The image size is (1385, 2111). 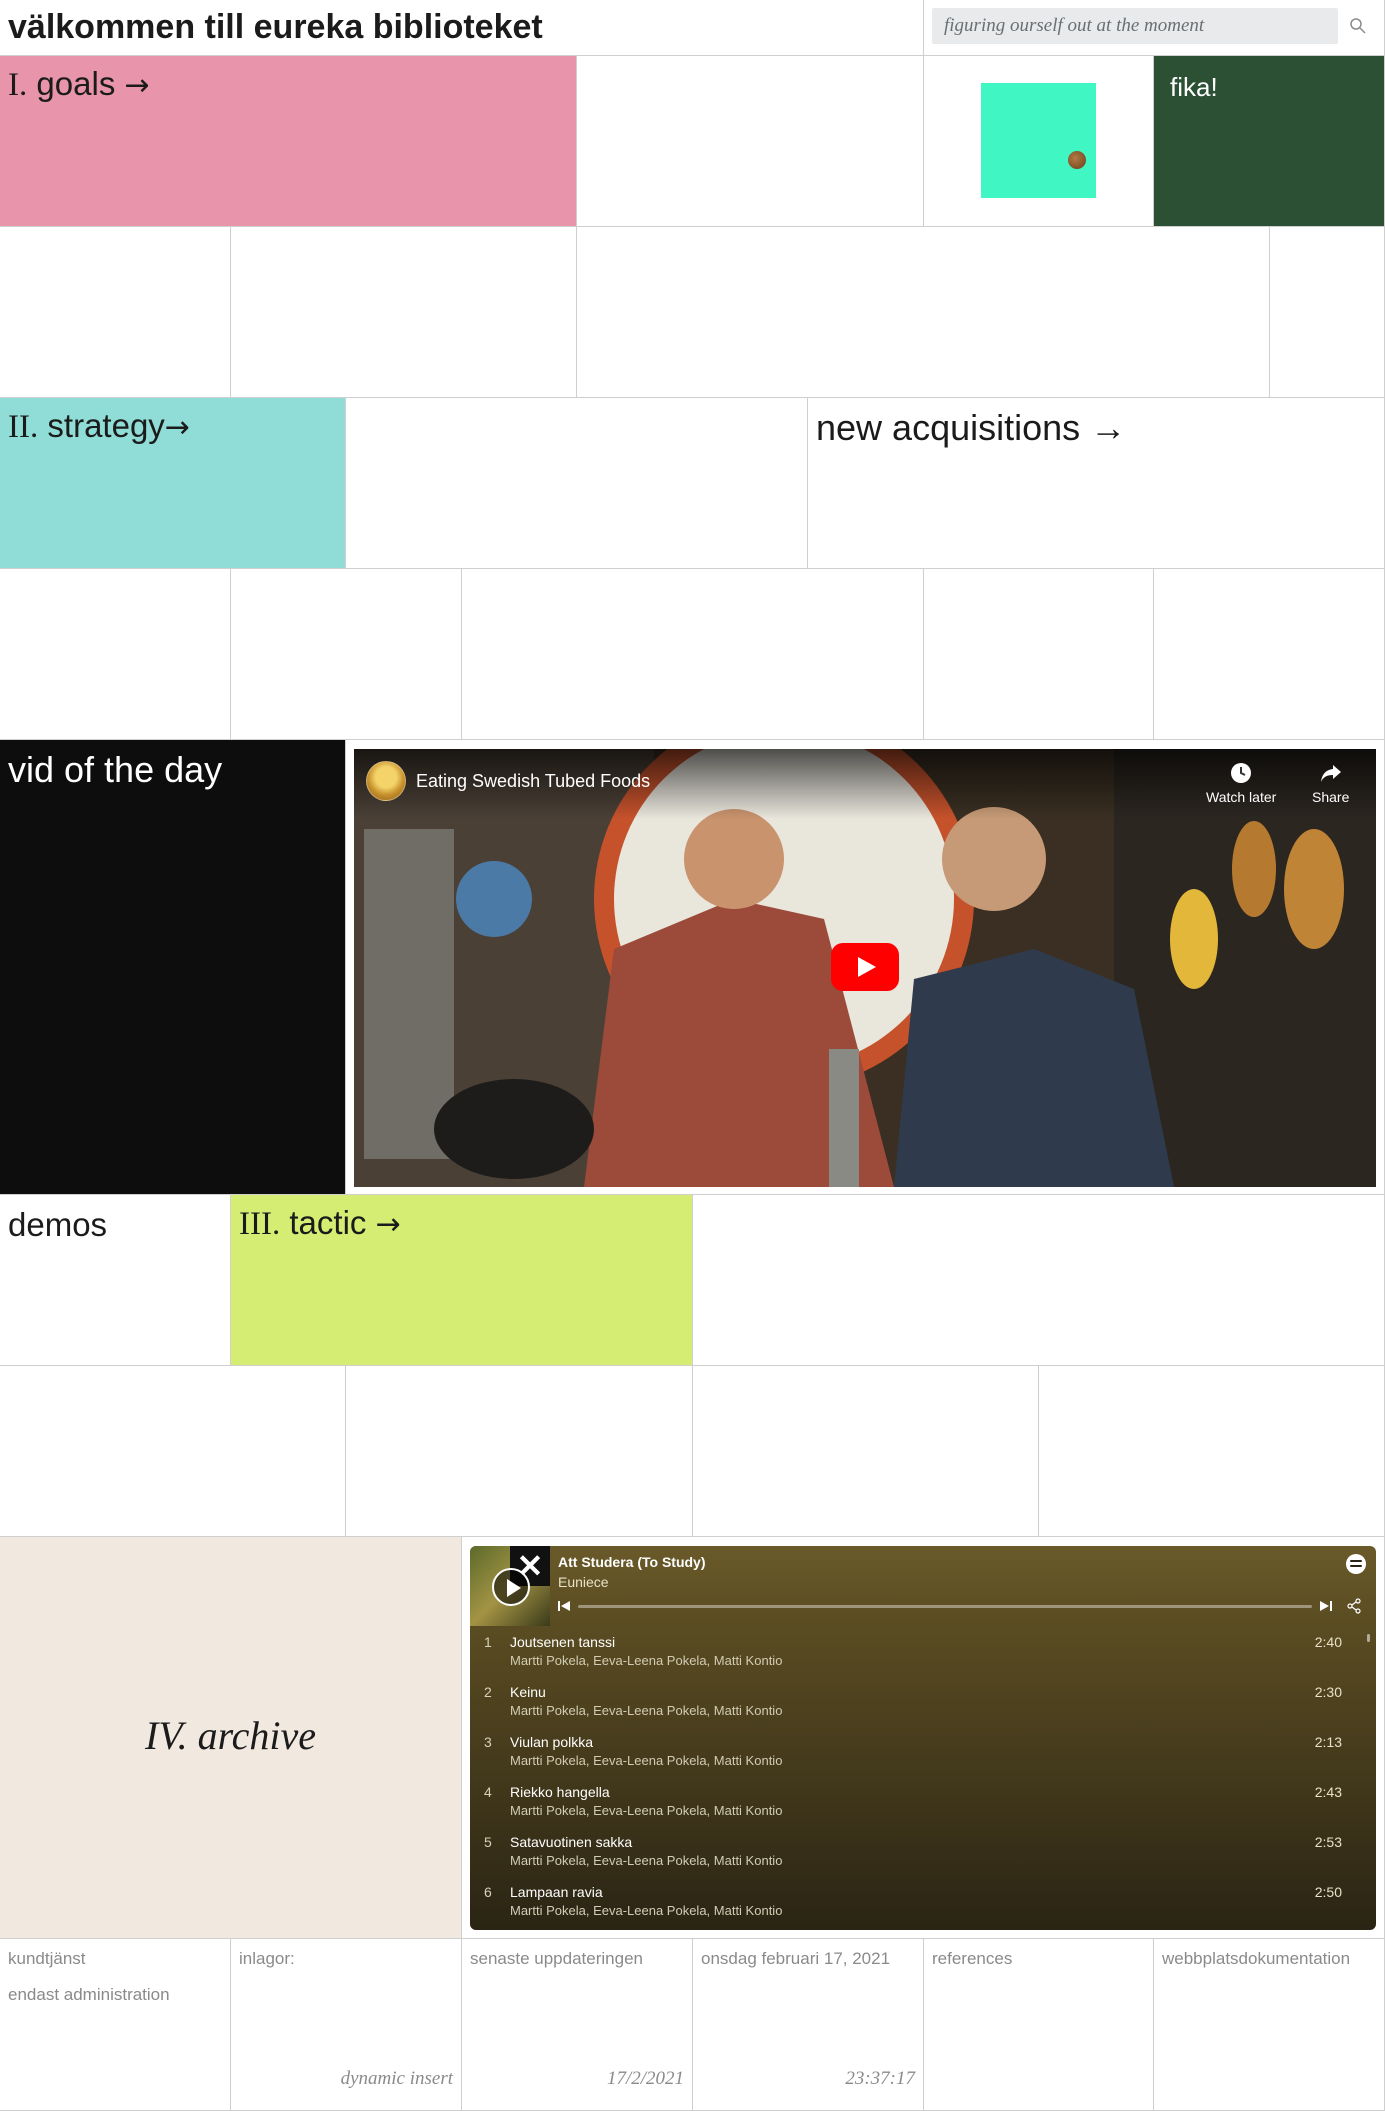 What do you see at coordinates (808, 2025) in the screenshot?
I see `footer-date-cell: onsdag februari 17, 2021 23:37:17` at bounding box center [808, 2025].